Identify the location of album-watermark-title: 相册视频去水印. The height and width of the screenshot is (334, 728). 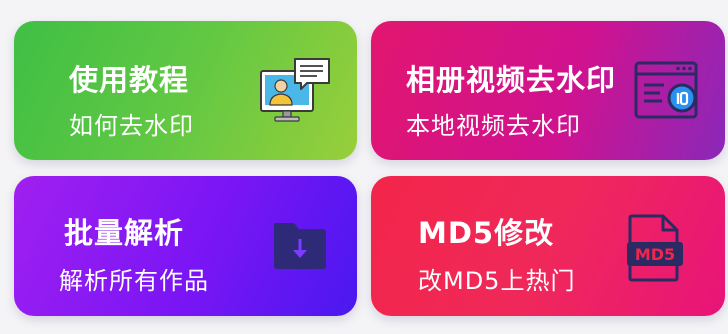
(511, 80).